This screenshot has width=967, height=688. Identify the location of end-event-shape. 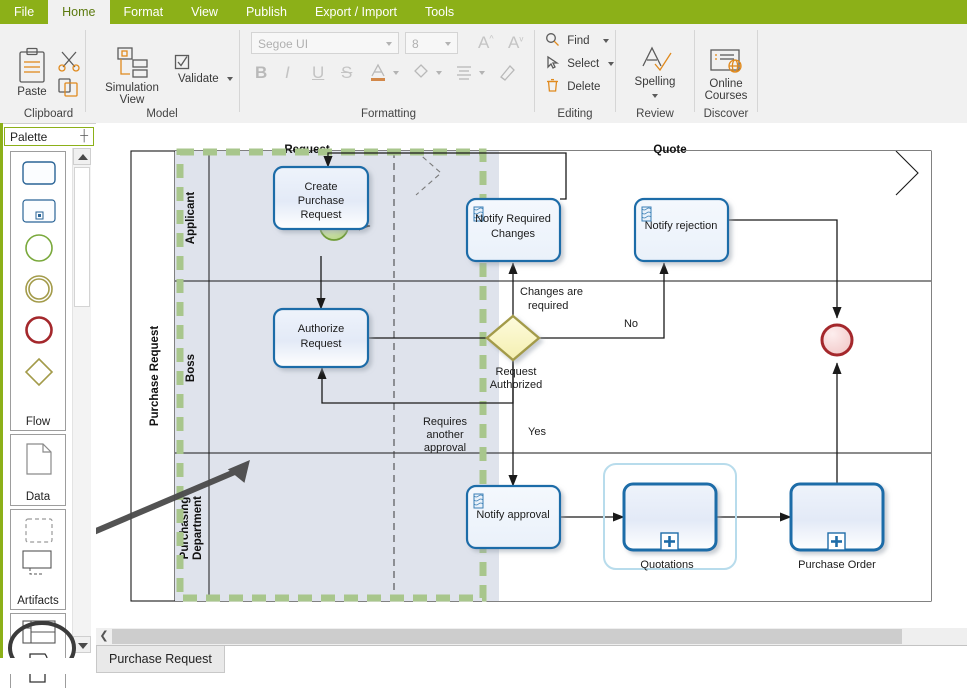
(39, 331).